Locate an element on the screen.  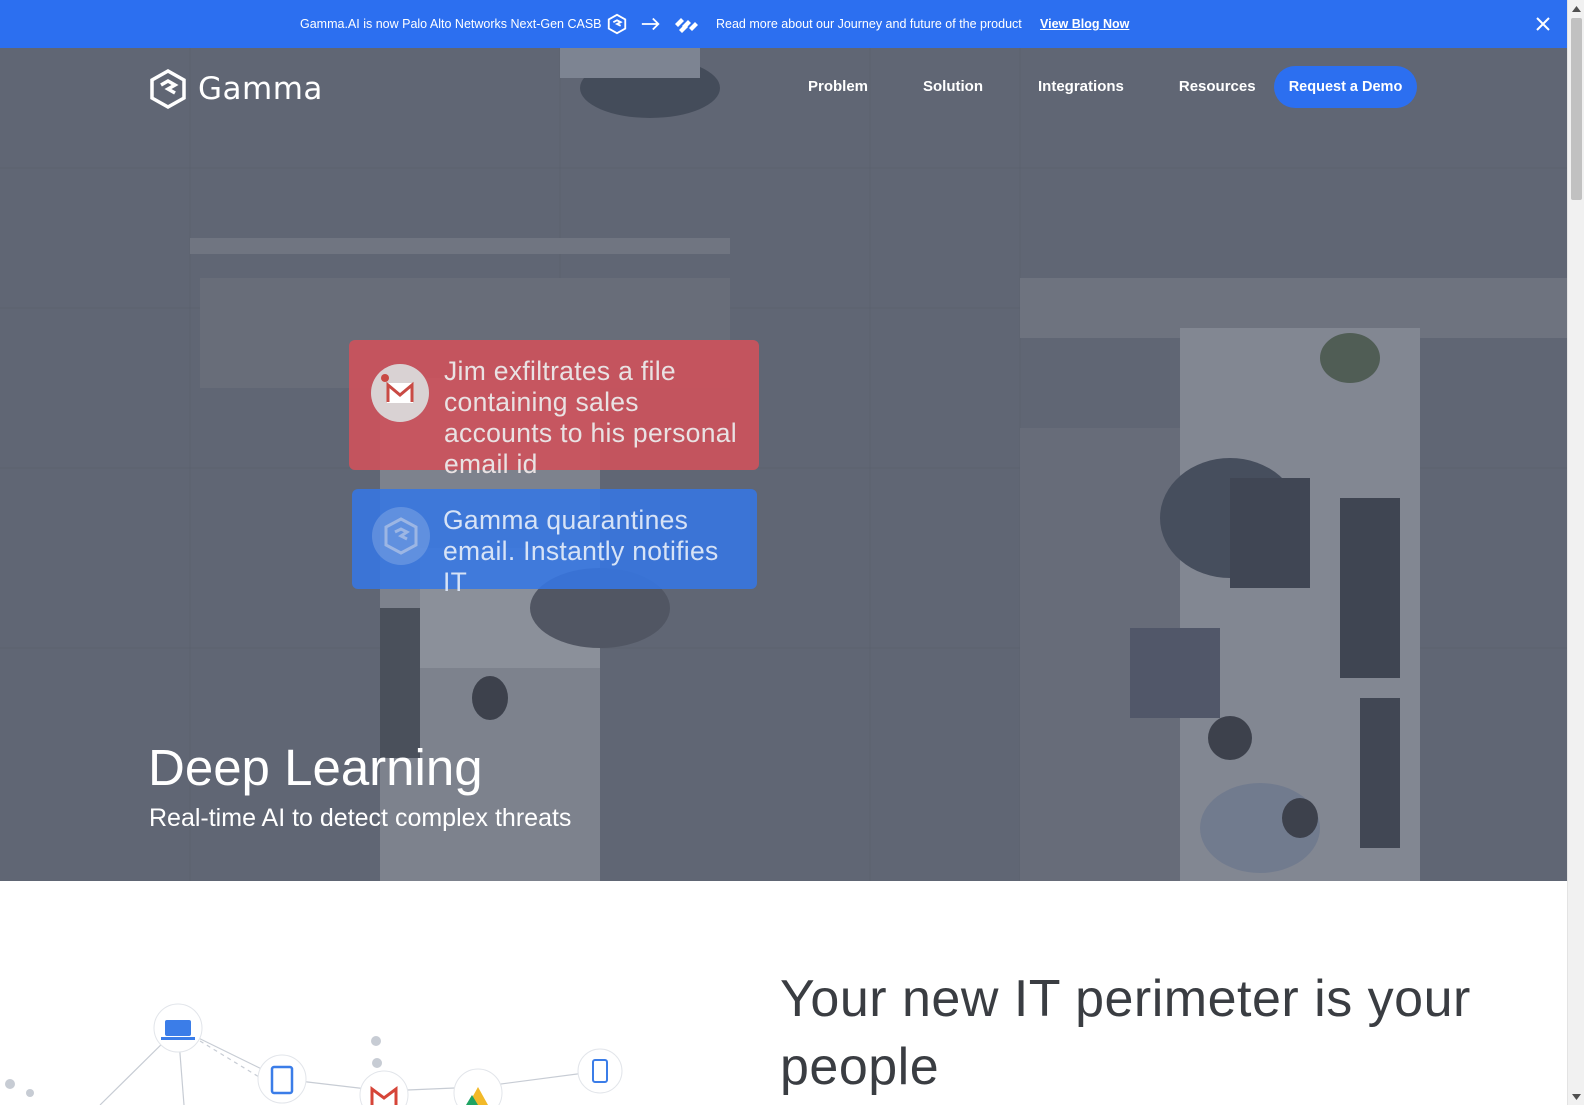
nav-solution: Solution is located at coordinates (953, 86).